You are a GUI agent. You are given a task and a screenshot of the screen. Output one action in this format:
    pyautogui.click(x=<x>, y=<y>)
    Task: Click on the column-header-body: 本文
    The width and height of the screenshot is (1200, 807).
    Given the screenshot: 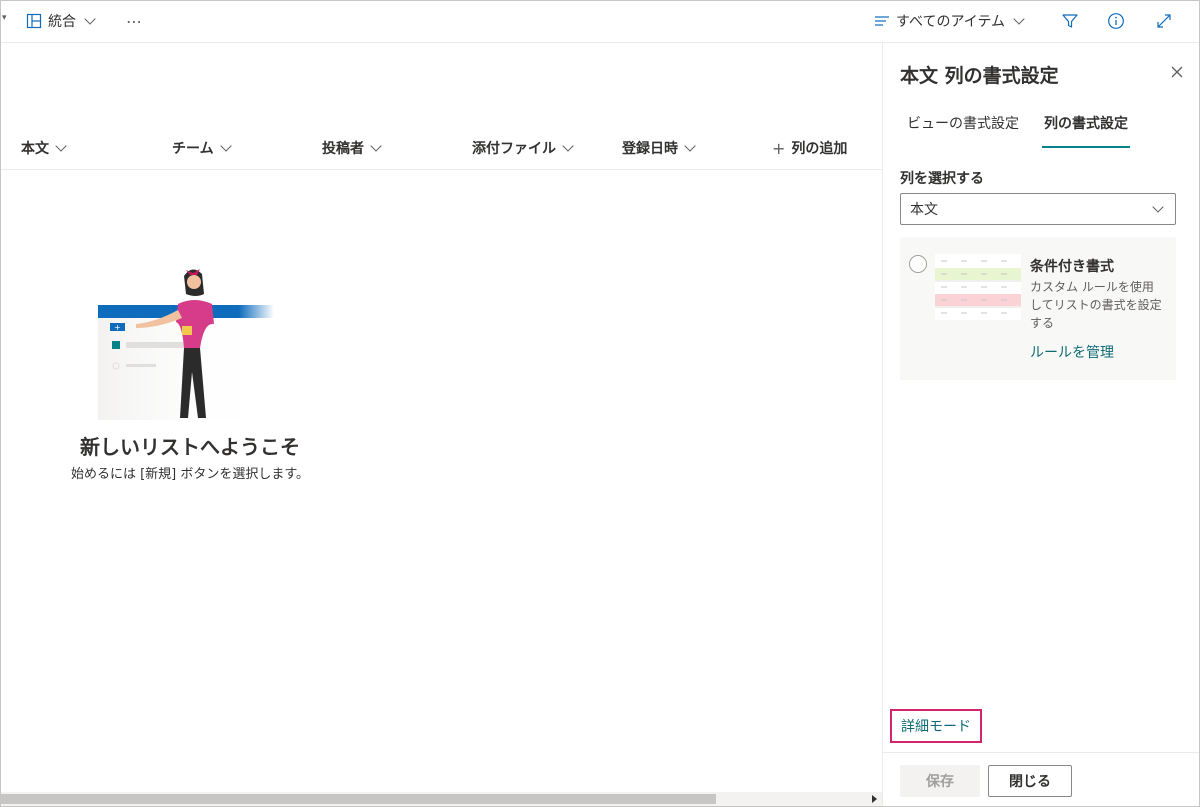 What is the action you would take?
    pyautogui.click(x=44, y=148)
    